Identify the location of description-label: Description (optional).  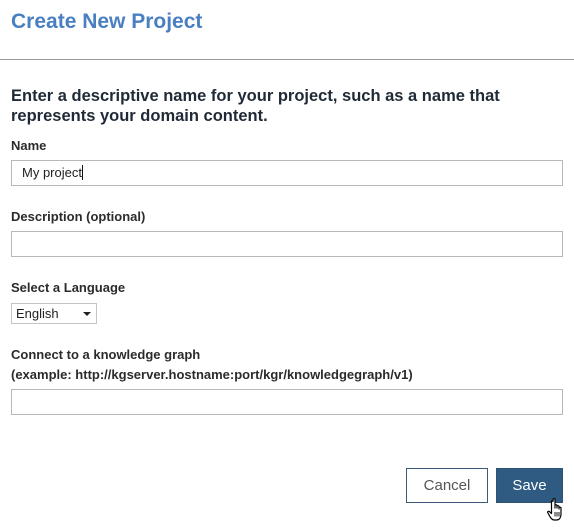
(78, 216).